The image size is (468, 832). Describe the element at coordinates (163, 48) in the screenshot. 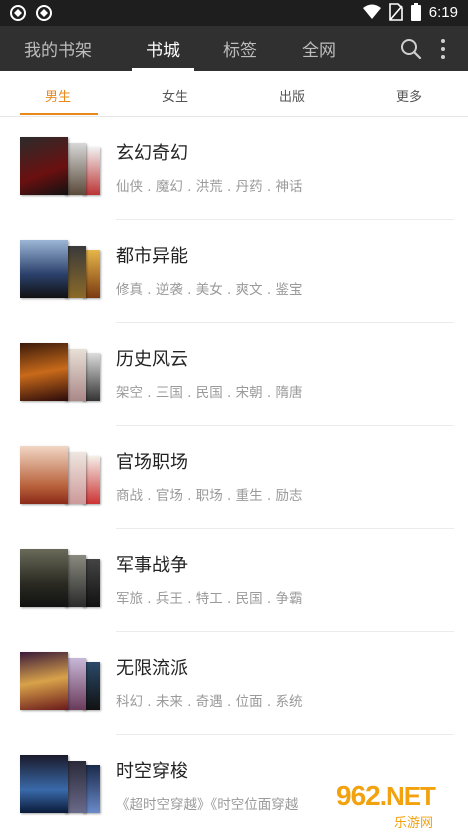

I see `tab-bookstore: 书城` at that location.